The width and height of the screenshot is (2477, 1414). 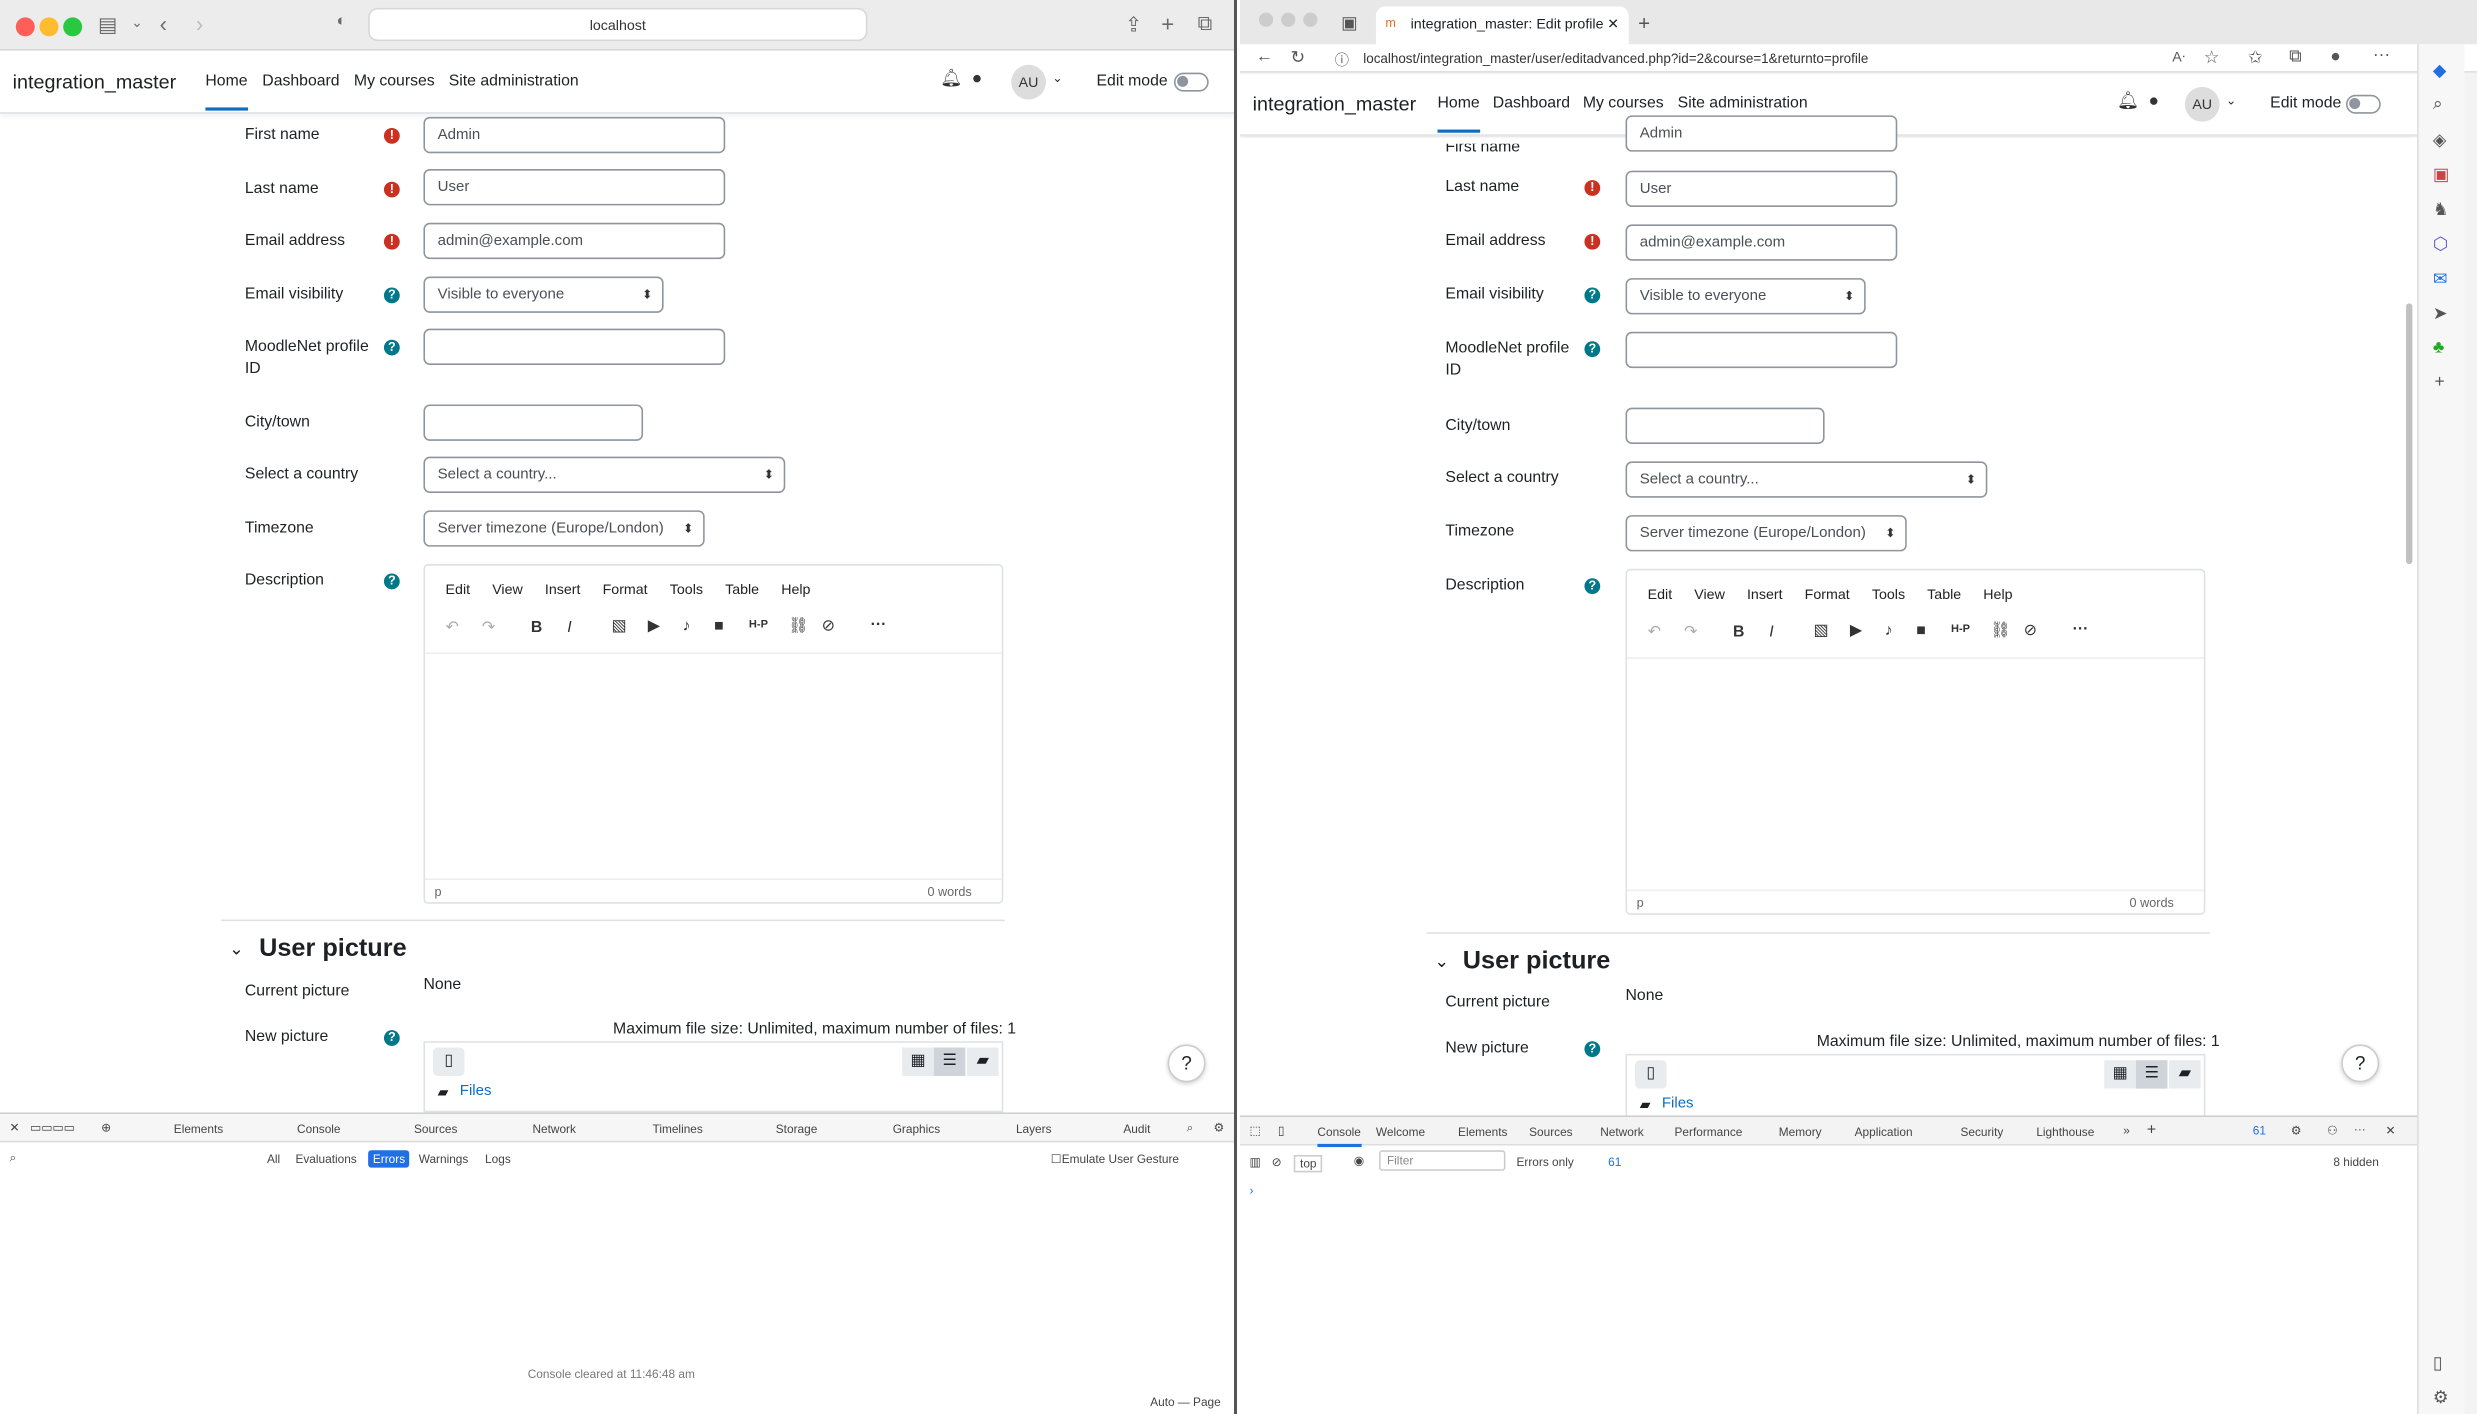 What do you see at coordinates (1709, 1132) in the screenshot?
I see `tab-performance: Performance` at bounding box center [1709, 1132].